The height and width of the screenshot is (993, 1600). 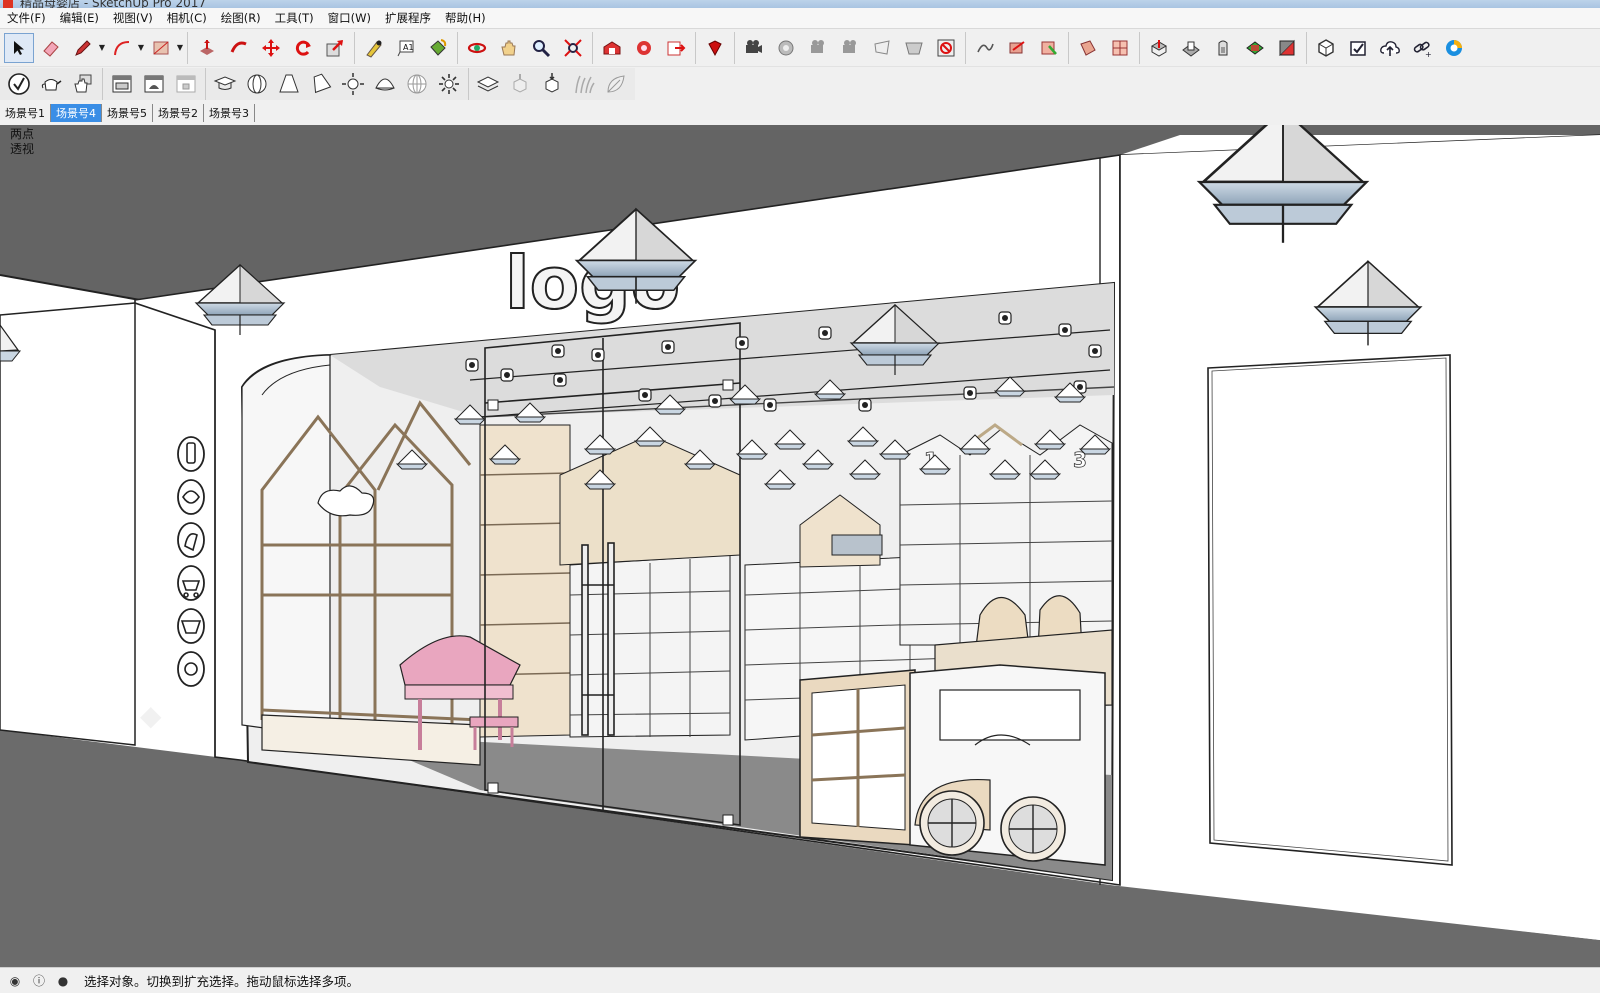 What do you see at coordinates (125, 48) in the screenshot?
I see `arc-tool-icon: ▼` at bounding box center [125, 48].